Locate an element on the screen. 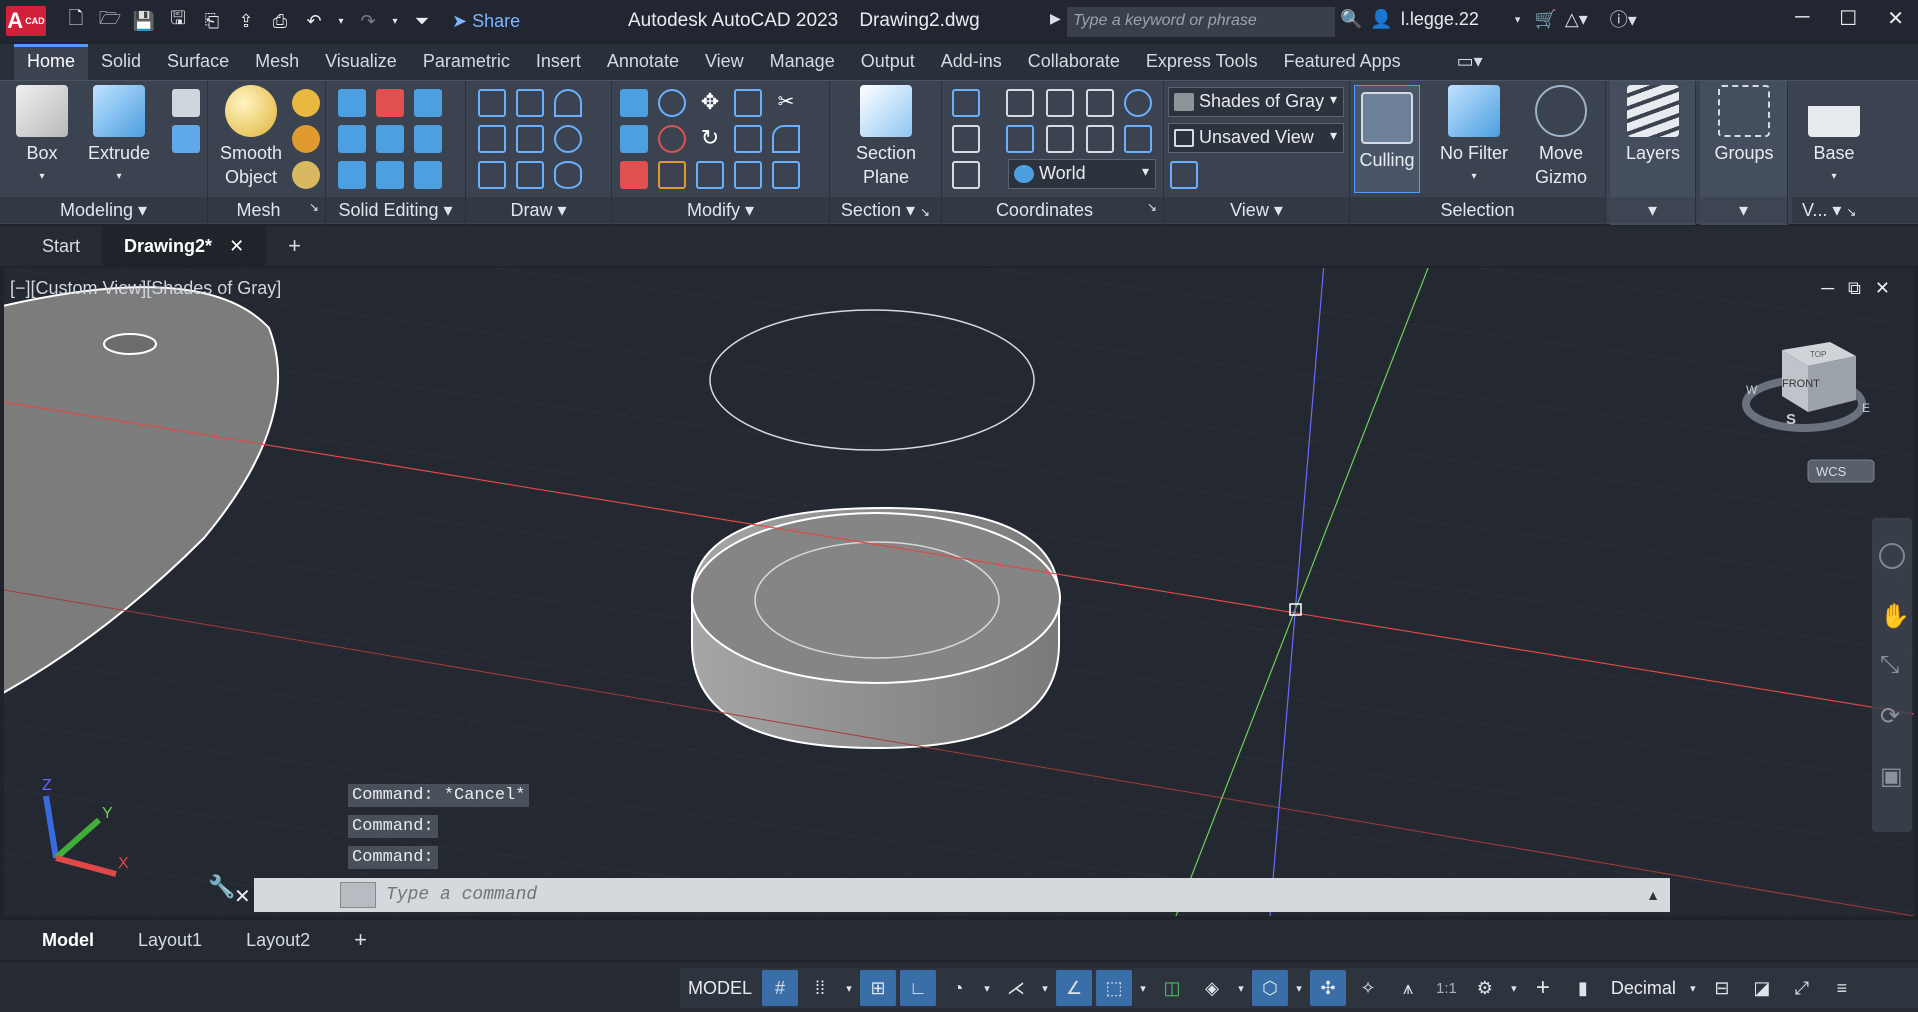 The width and height of the screenshot is (1918, 1012). object-snap-tracking-icon: ∠ is located at coordinates (1074, 988).